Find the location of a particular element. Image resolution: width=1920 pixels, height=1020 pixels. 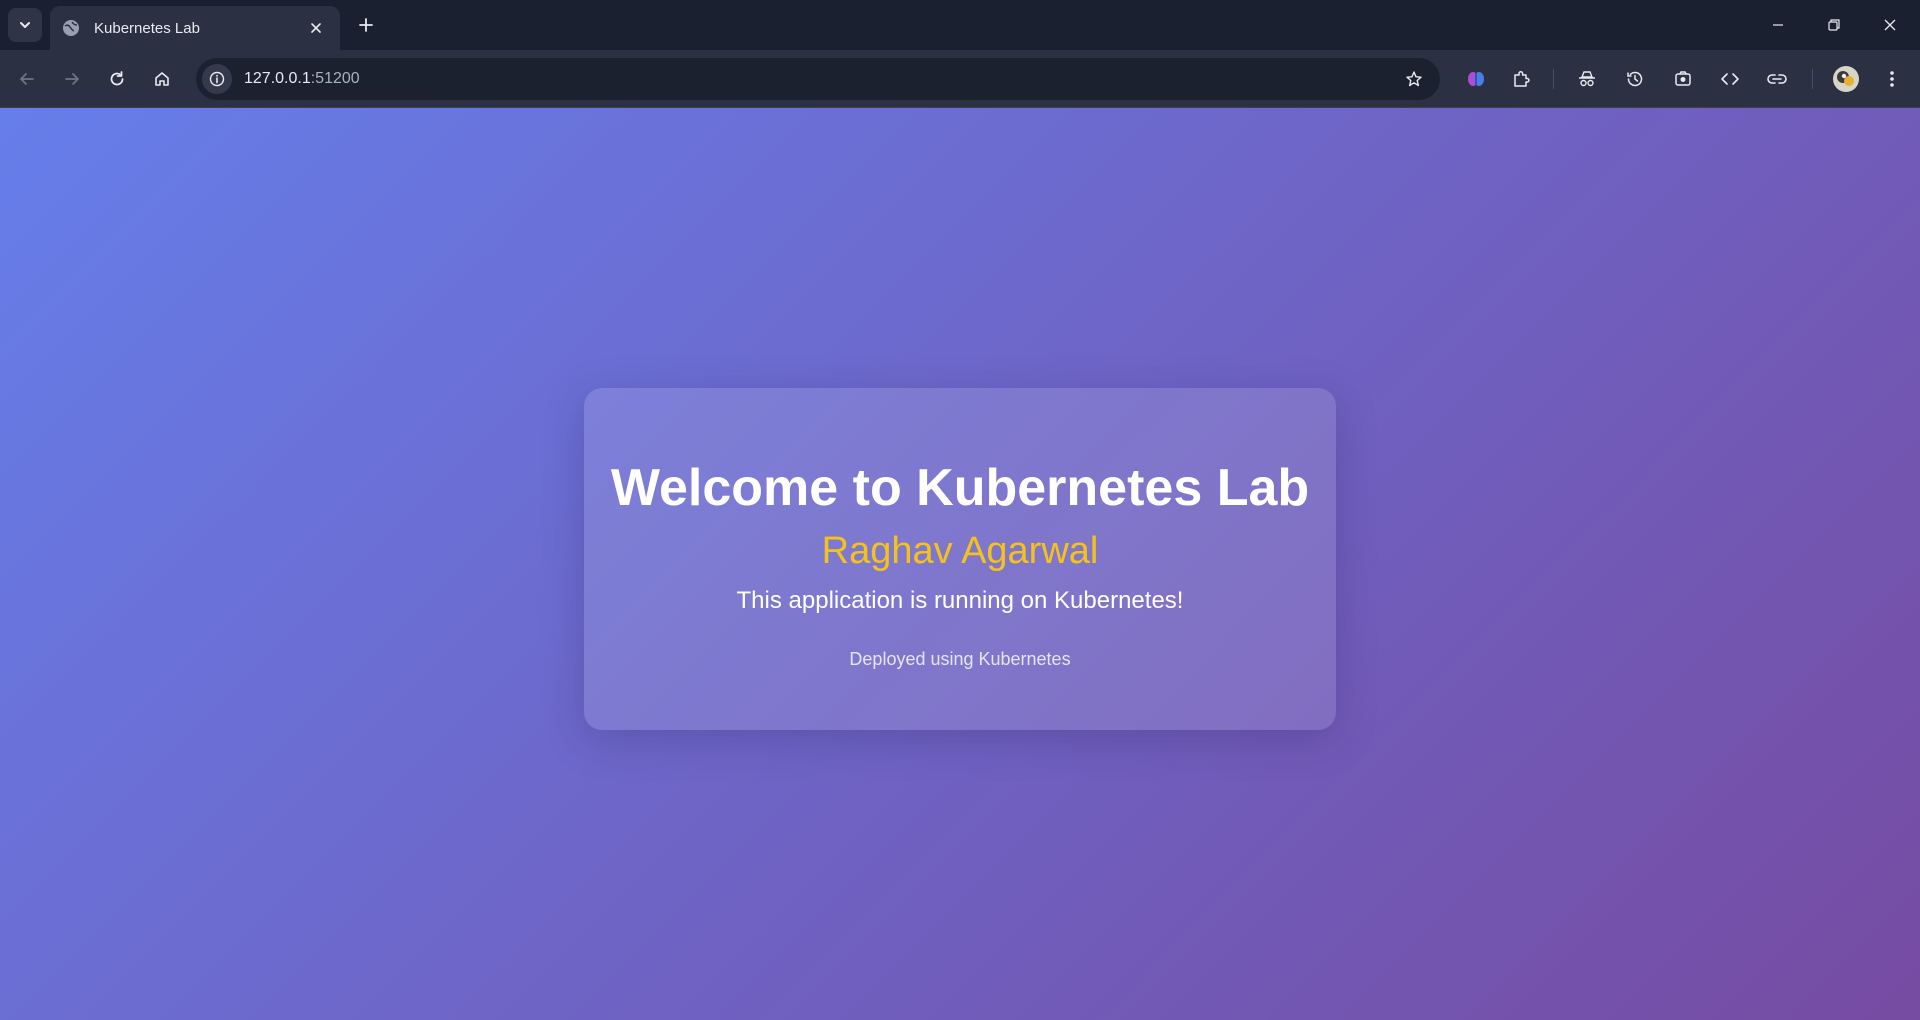

plus-icon is located at coordinates (366, 25).